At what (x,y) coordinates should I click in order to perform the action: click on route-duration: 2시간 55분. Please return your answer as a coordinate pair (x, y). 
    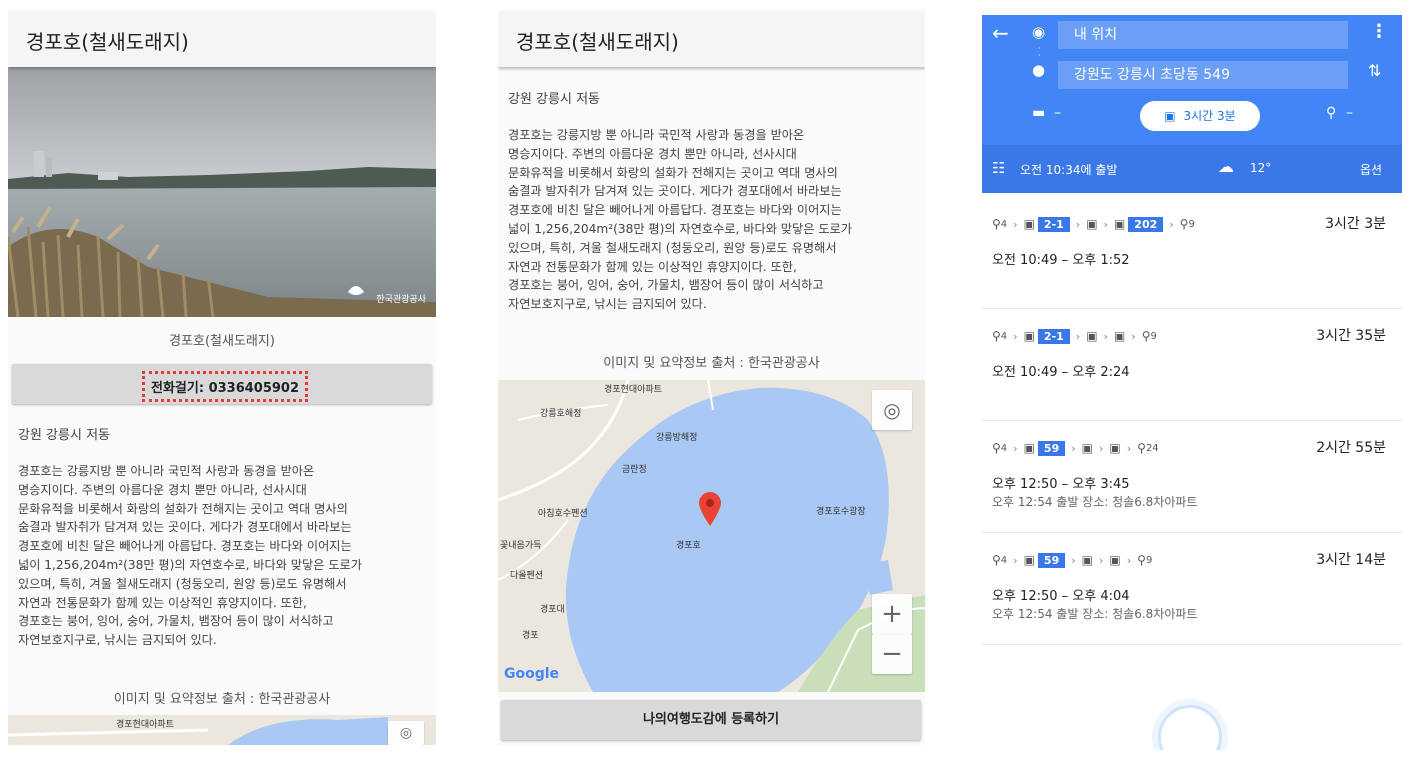
    Looking at the image, I should click on (1351, 448).